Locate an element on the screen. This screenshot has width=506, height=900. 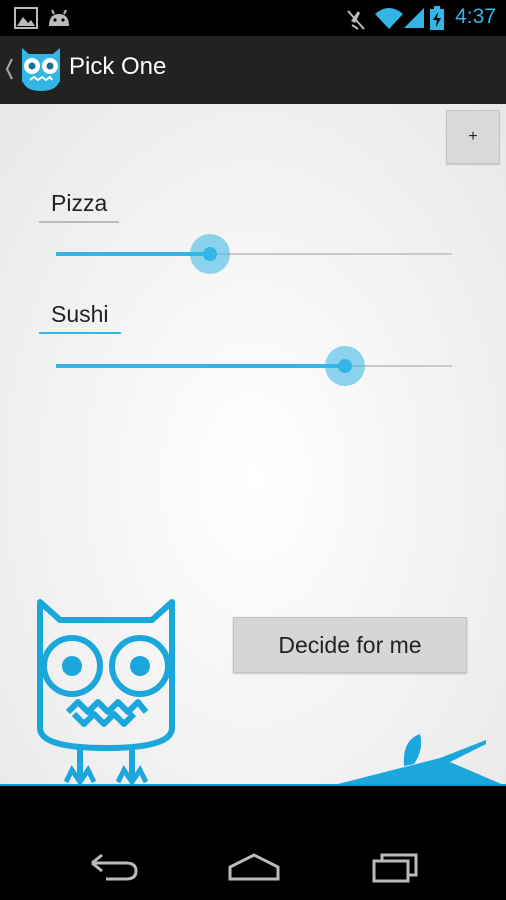
add-option-button: + is located at coordinates (473, 137).